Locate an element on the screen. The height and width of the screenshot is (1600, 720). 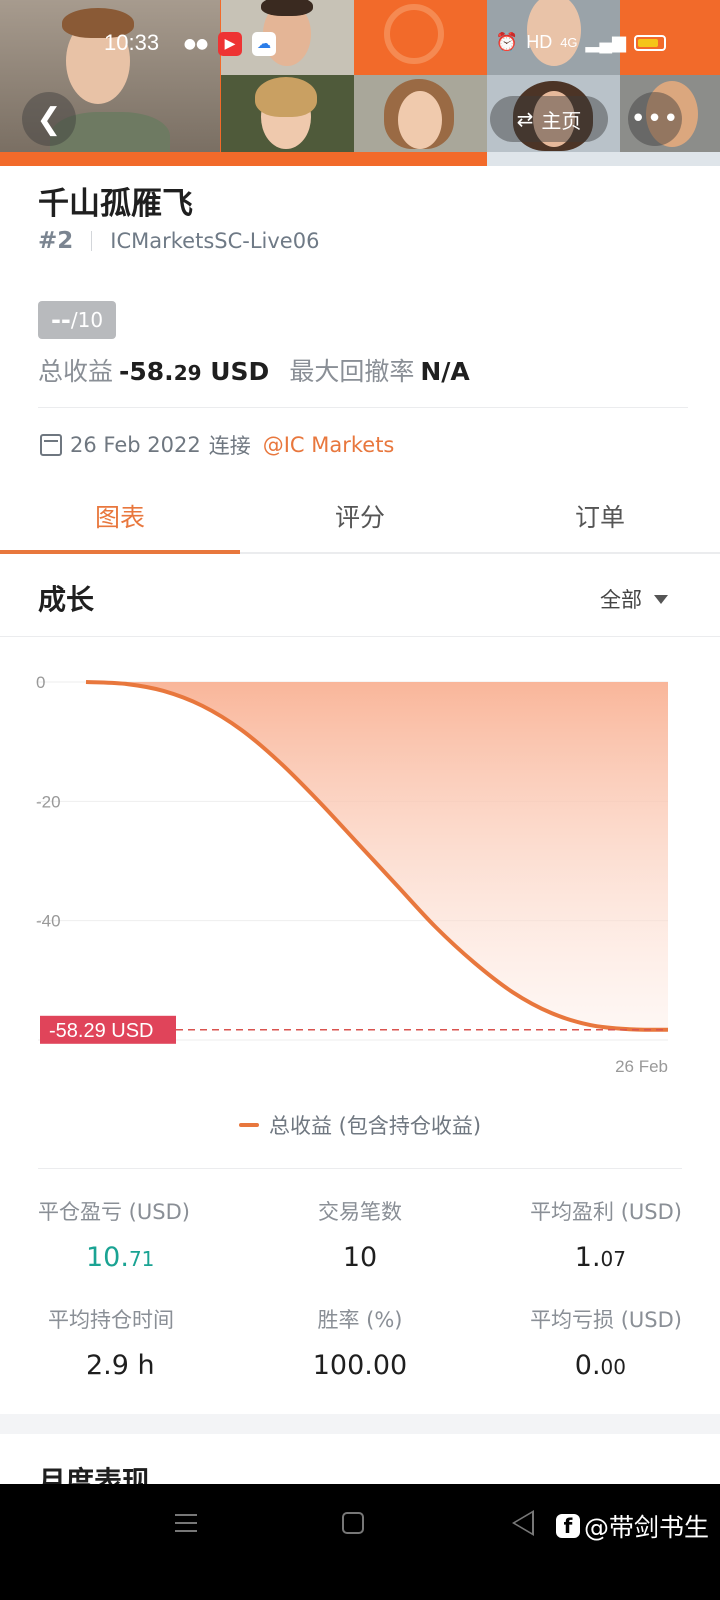
stat-value: 1.07 is located at coordinates (600, 1257).